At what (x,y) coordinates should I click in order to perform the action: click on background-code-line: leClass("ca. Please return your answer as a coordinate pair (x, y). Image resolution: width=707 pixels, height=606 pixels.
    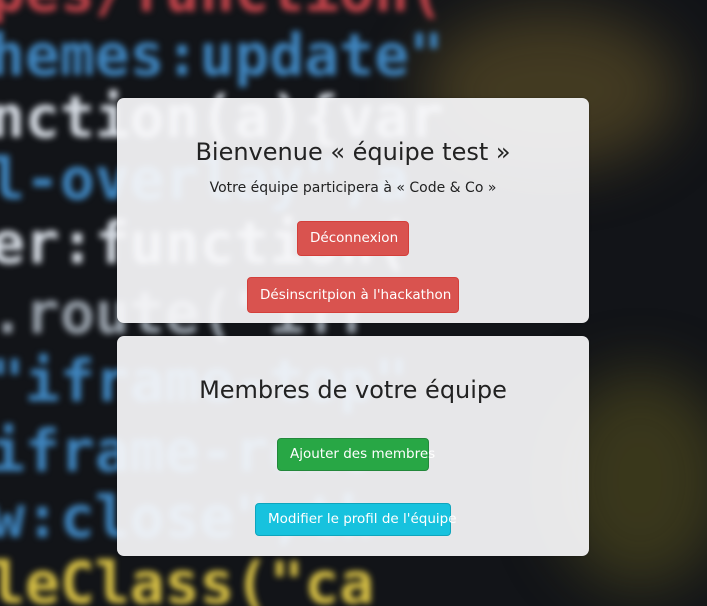
    Looking at the image, I should click on (187, 577).